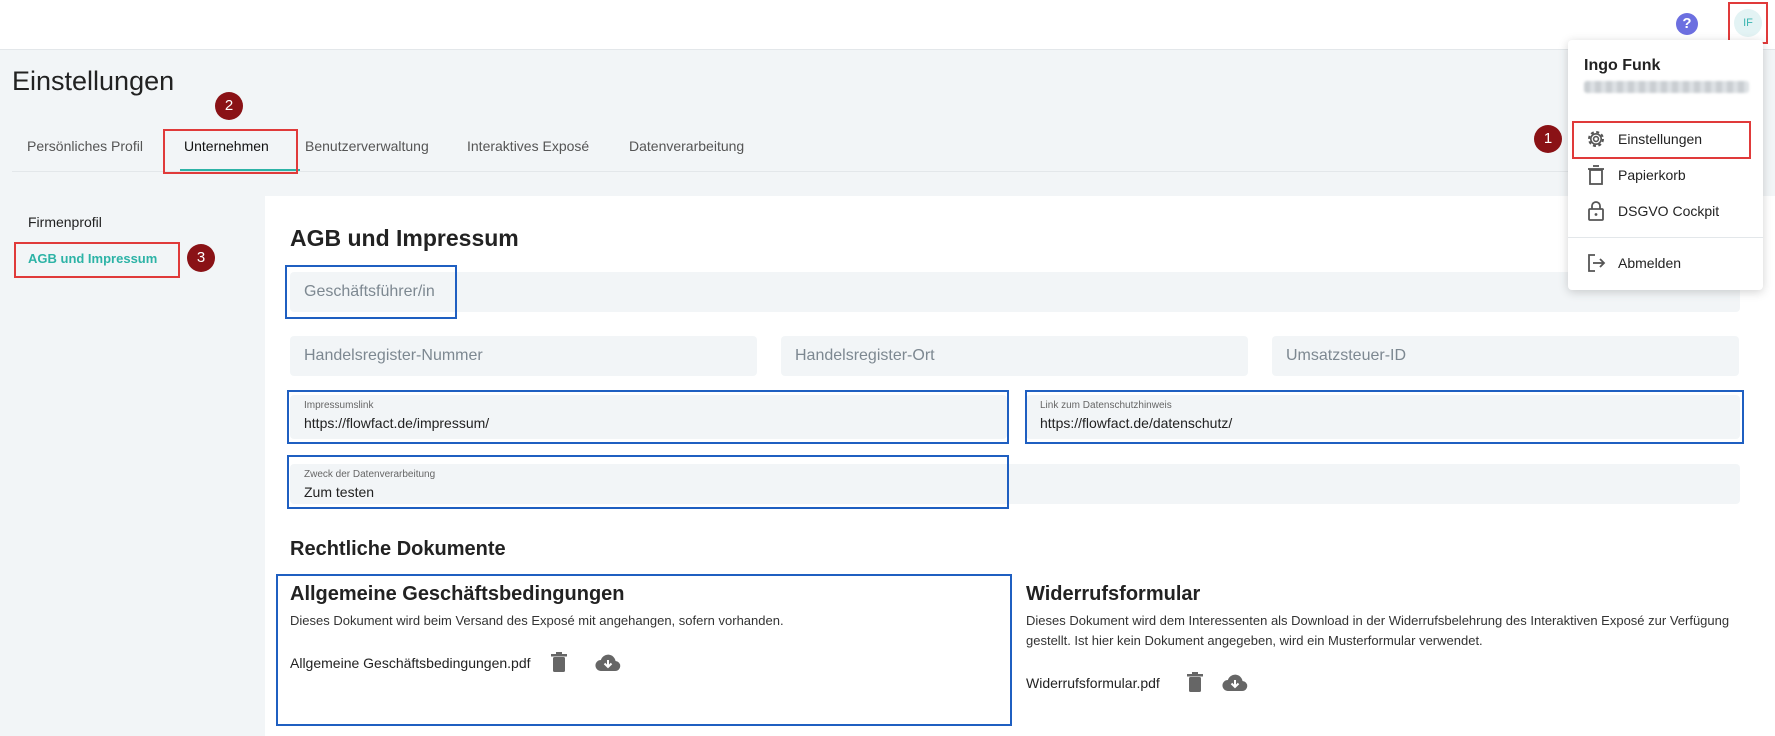 The width and height of the screenshot is (1775, 736). Describe the element at coordinates (686, 146) in the screenshot. I see `tab-datenverarbeitung: Datenverarbeitung` at that location.